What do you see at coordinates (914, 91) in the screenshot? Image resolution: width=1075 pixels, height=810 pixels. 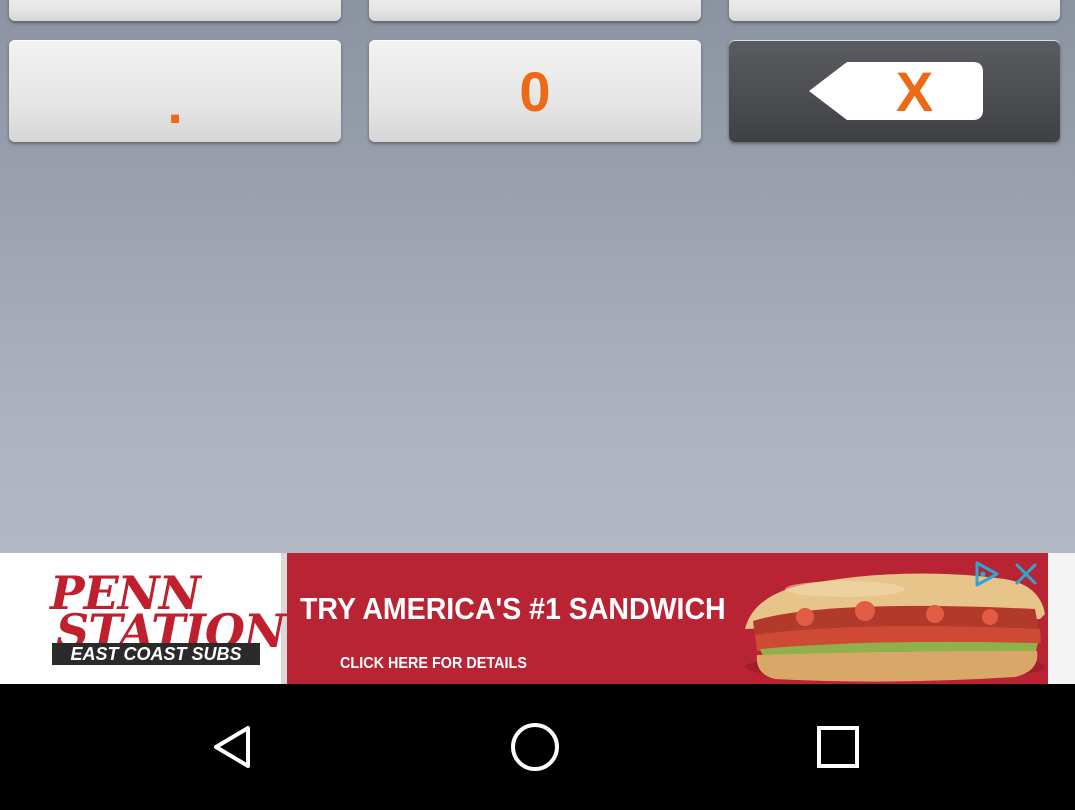 I see `backspace-label: X` at bounding box center [914, 91].